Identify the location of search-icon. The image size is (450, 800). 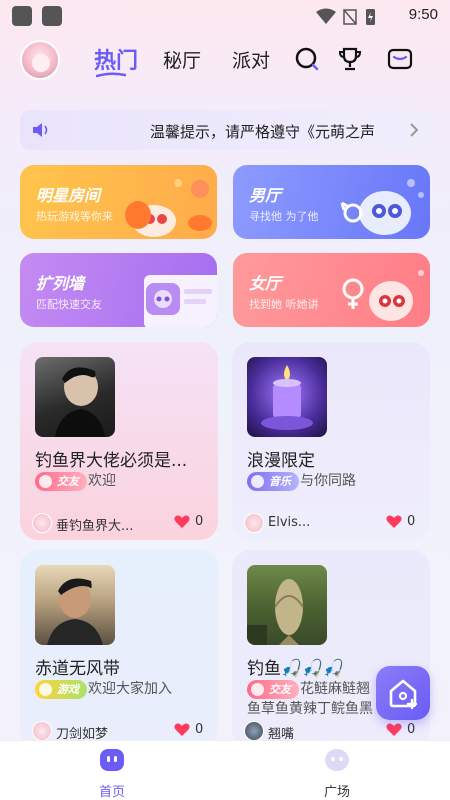
(307, 59).